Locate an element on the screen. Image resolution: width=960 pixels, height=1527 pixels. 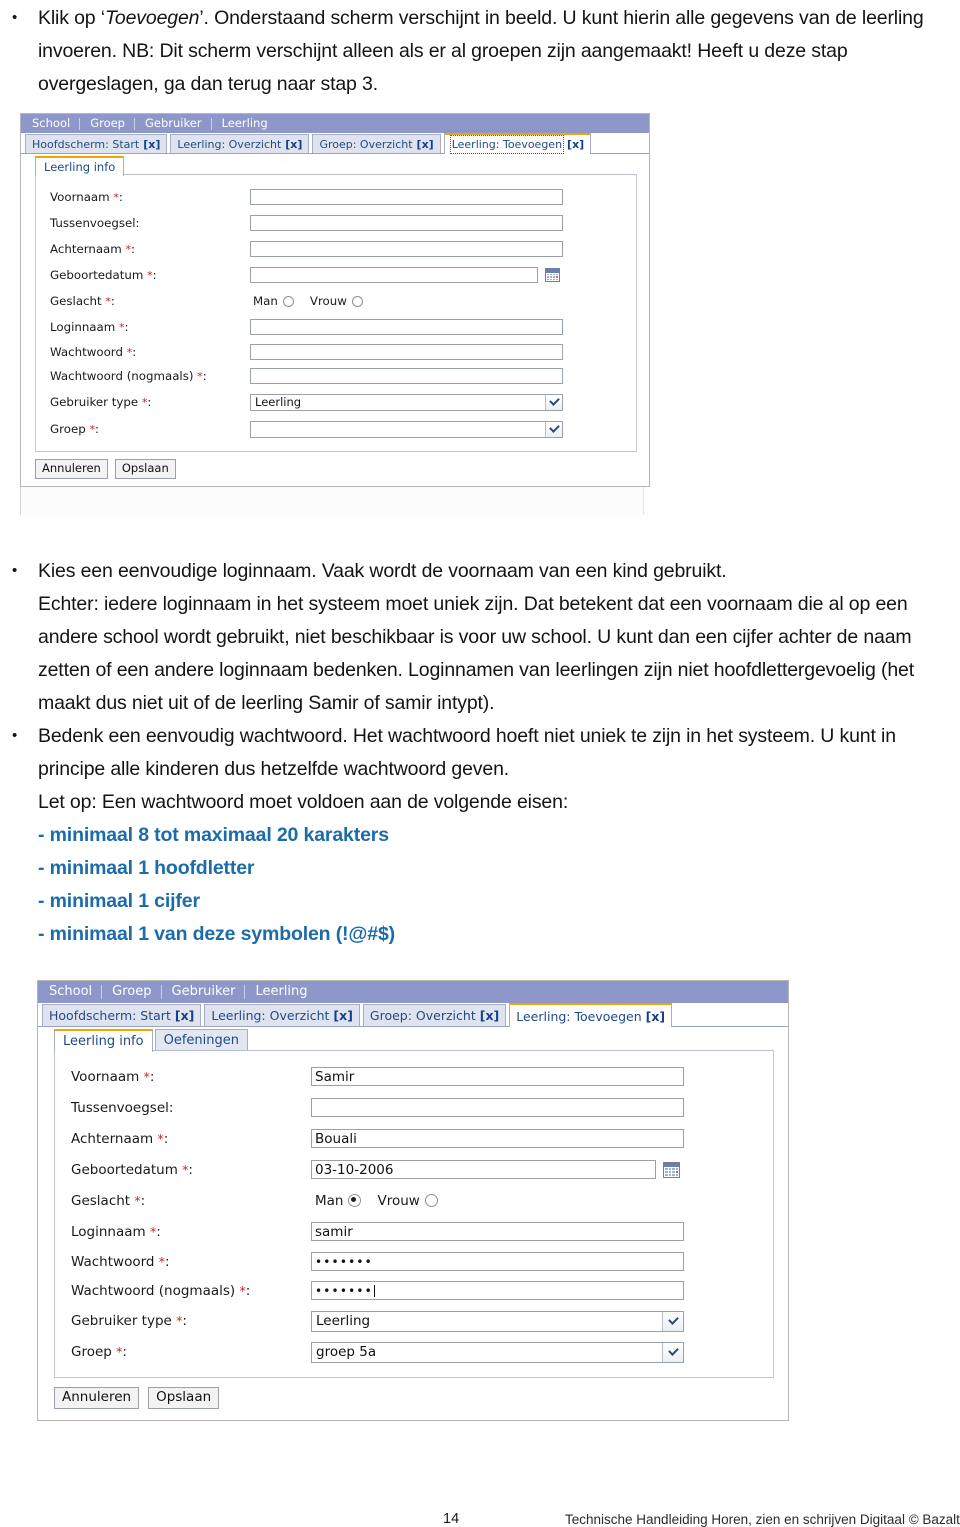
input-wachtwoord: ••••••• is located at coordinates (497, 1261).